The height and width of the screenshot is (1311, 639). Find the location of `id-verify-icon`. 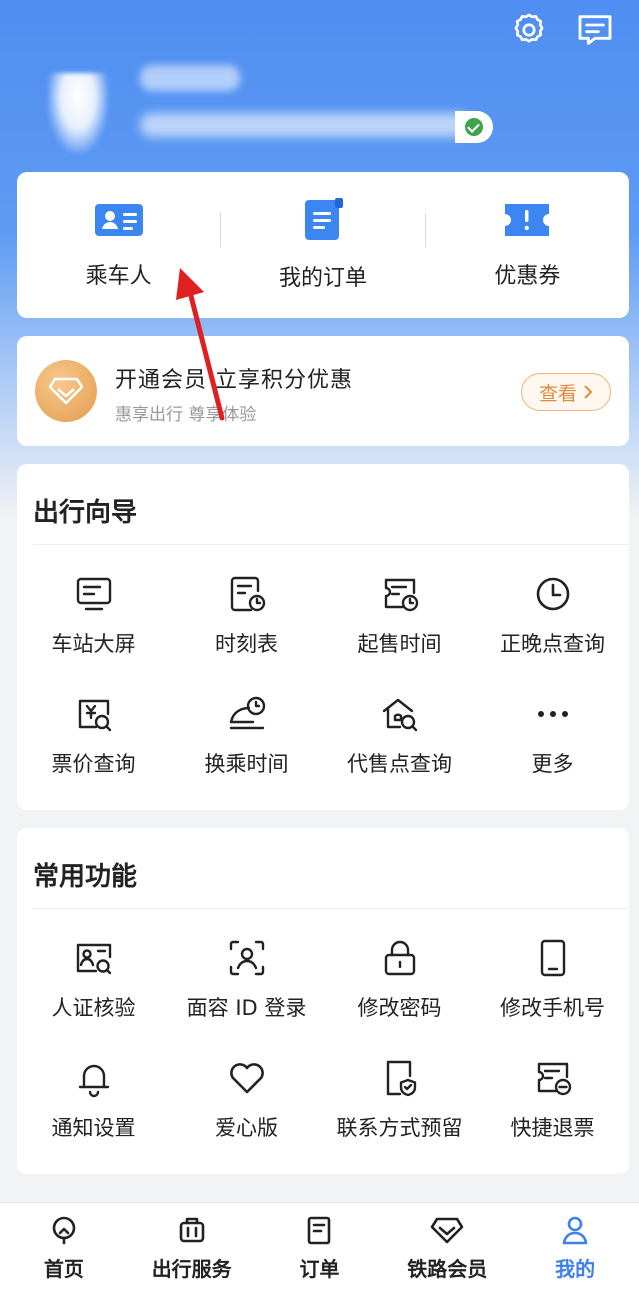

id-verify-icon is located at coordinates (93, 959).